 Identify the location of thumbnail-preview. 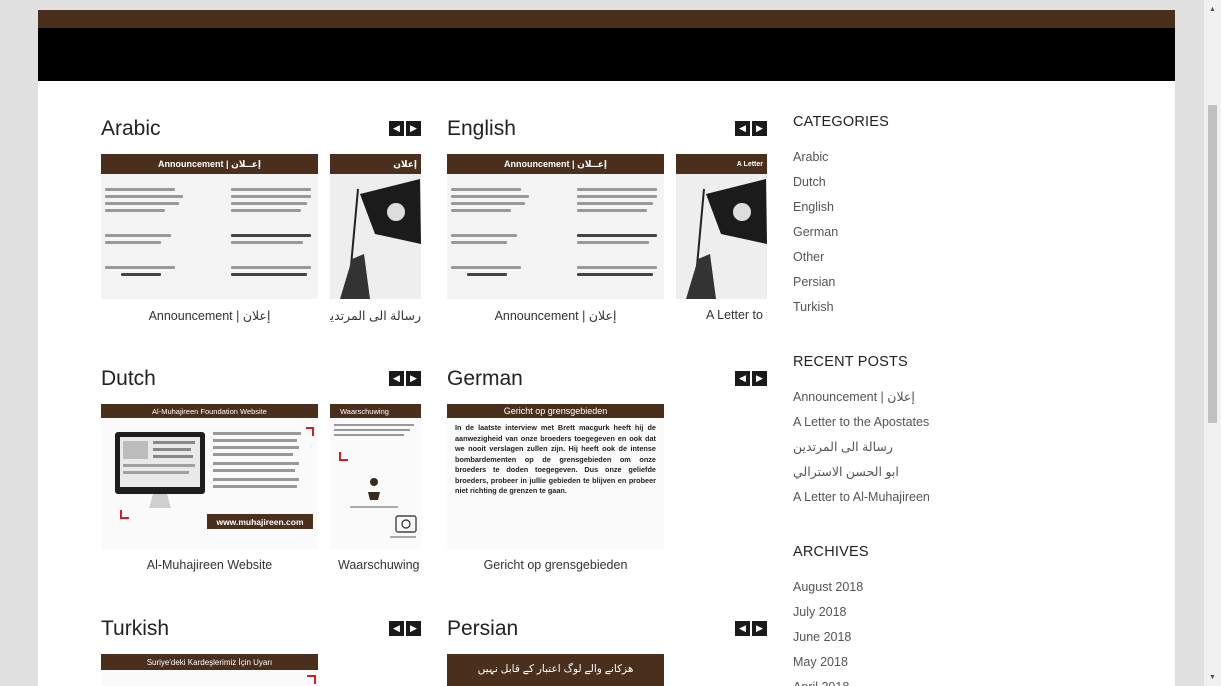
(209, 678).